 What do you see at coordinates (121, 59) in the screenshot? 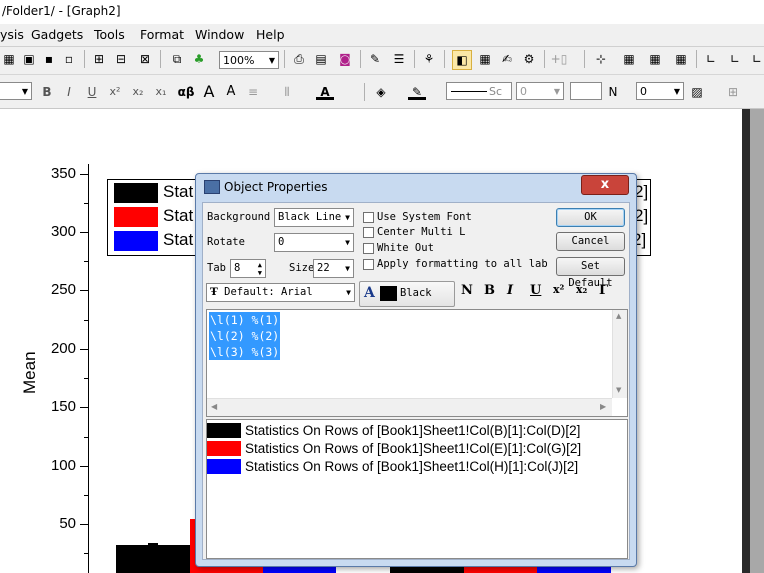
I see `import-multi-icon: ⊟` at bounding box center [121, 59].